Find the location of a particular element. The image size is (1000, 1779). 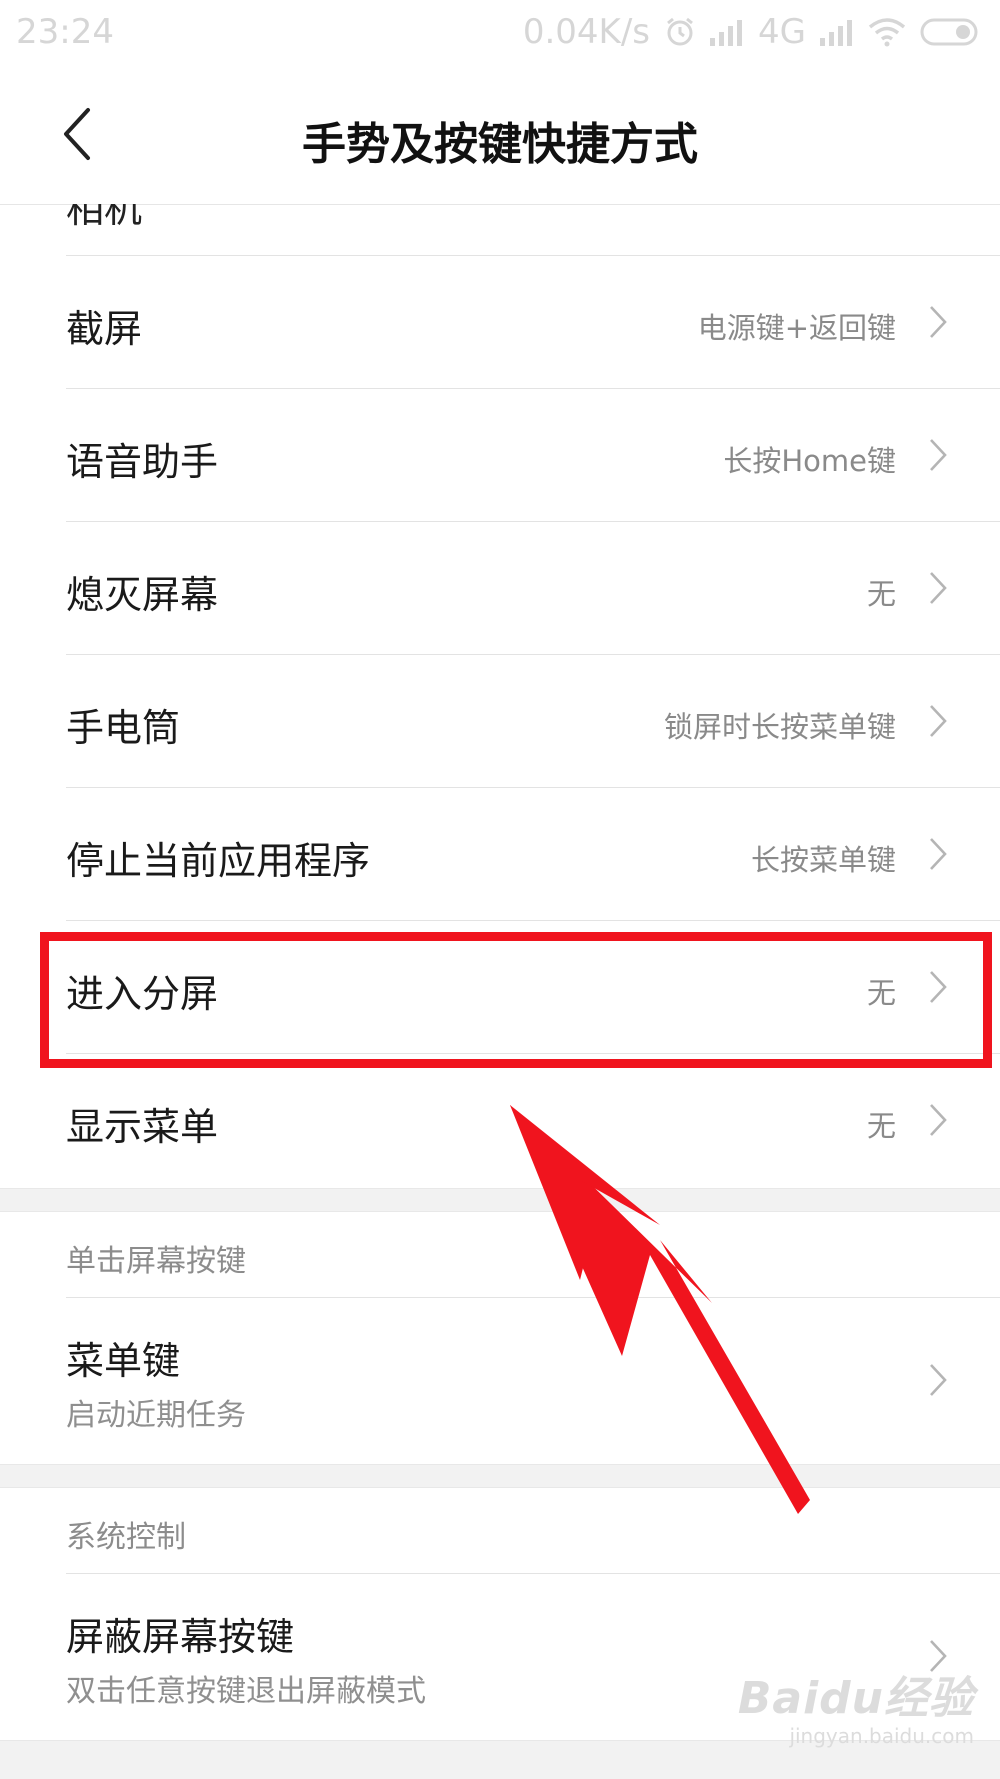

list-item-label: 停止当前应用程序 is located at coordinates (218, 861).